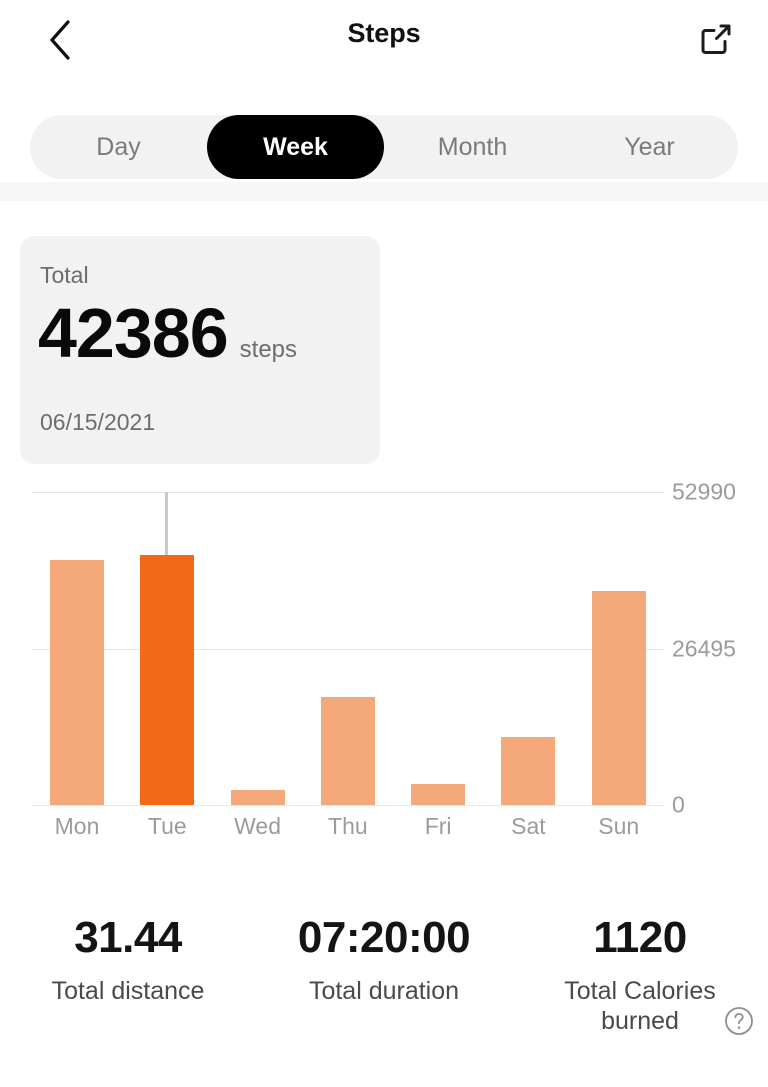 The height and width of the screenshot is (1087, 768). I want to click on stat-label: Total distance, so click(128, 990).